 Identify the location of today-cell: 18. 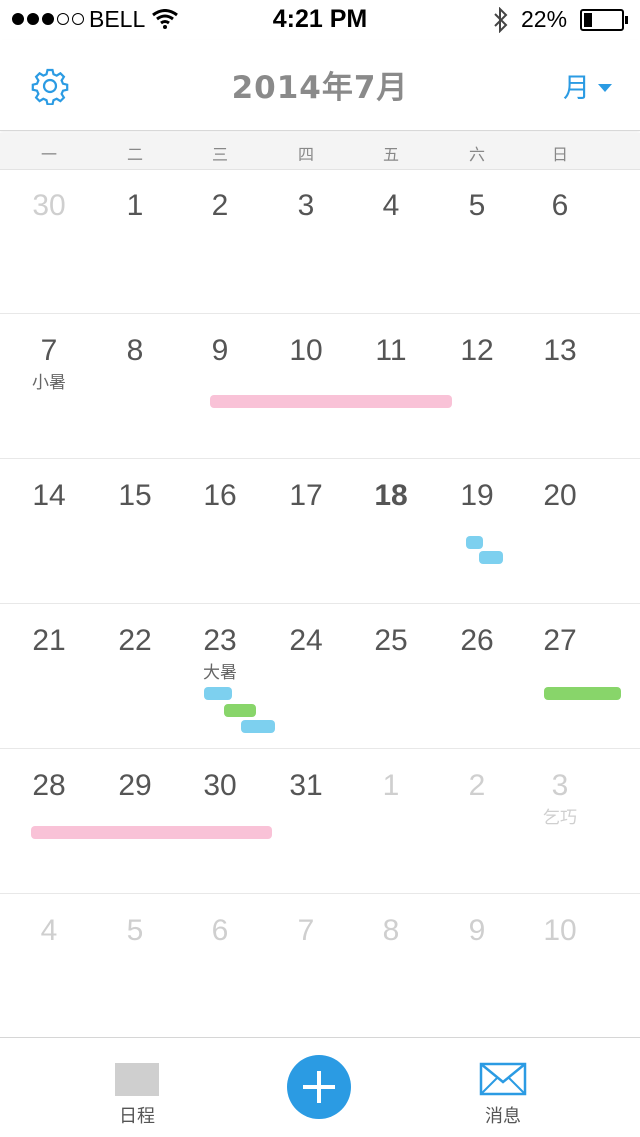
(391, 496).